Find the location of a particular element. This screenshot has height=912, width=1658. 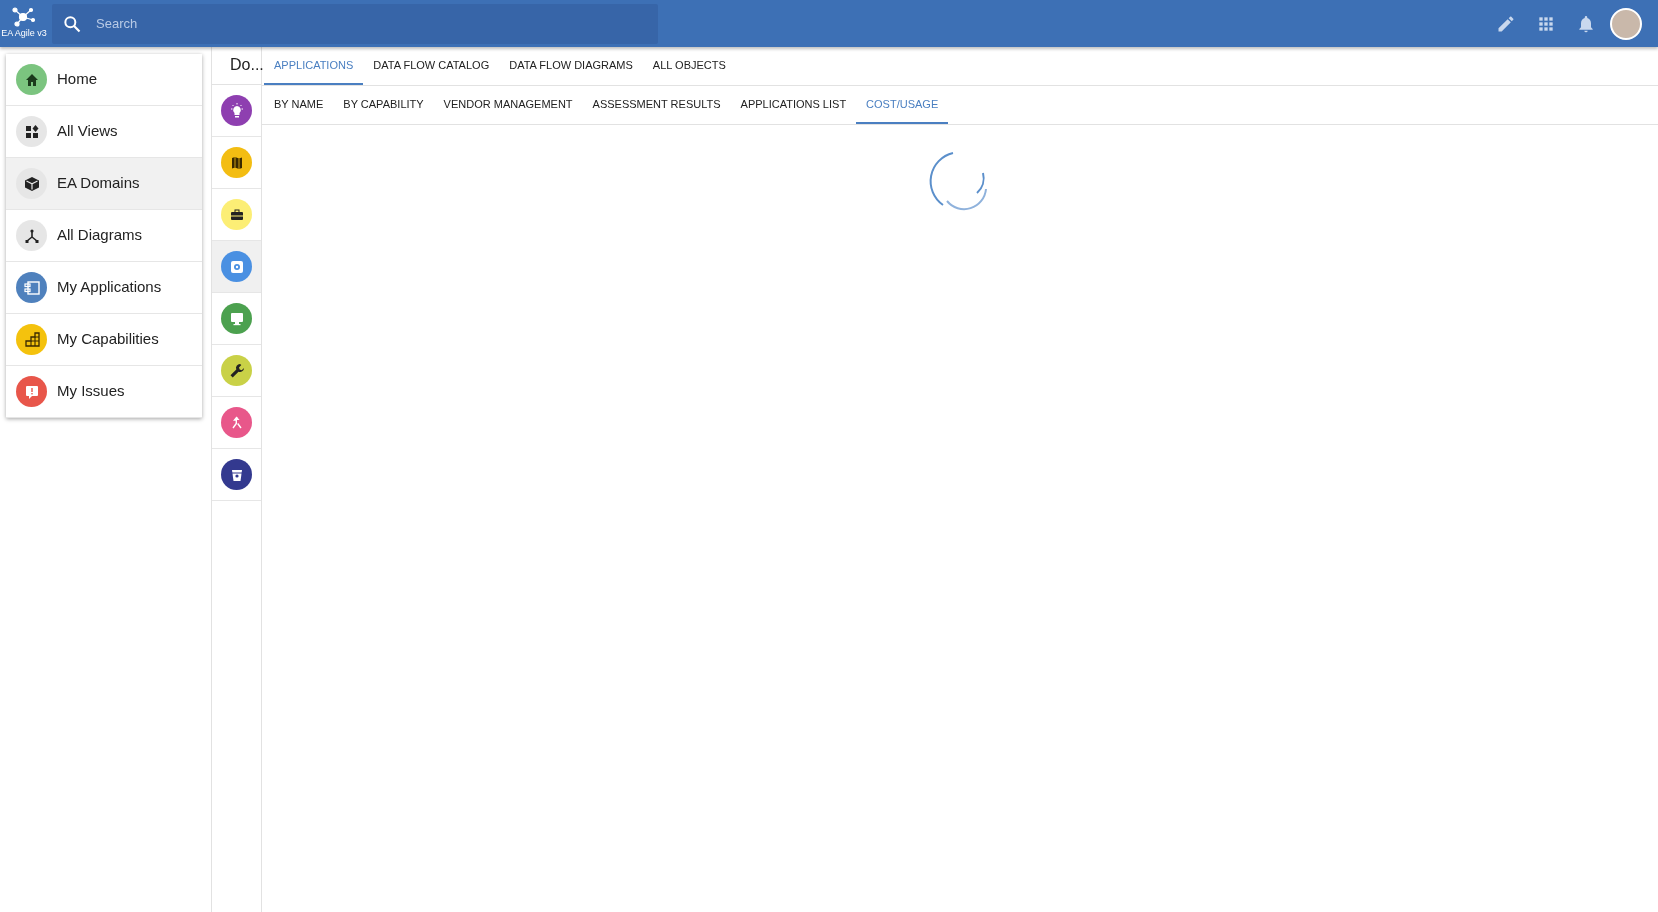

tab: APPLICATIONS is located at coordinates (314, 66).